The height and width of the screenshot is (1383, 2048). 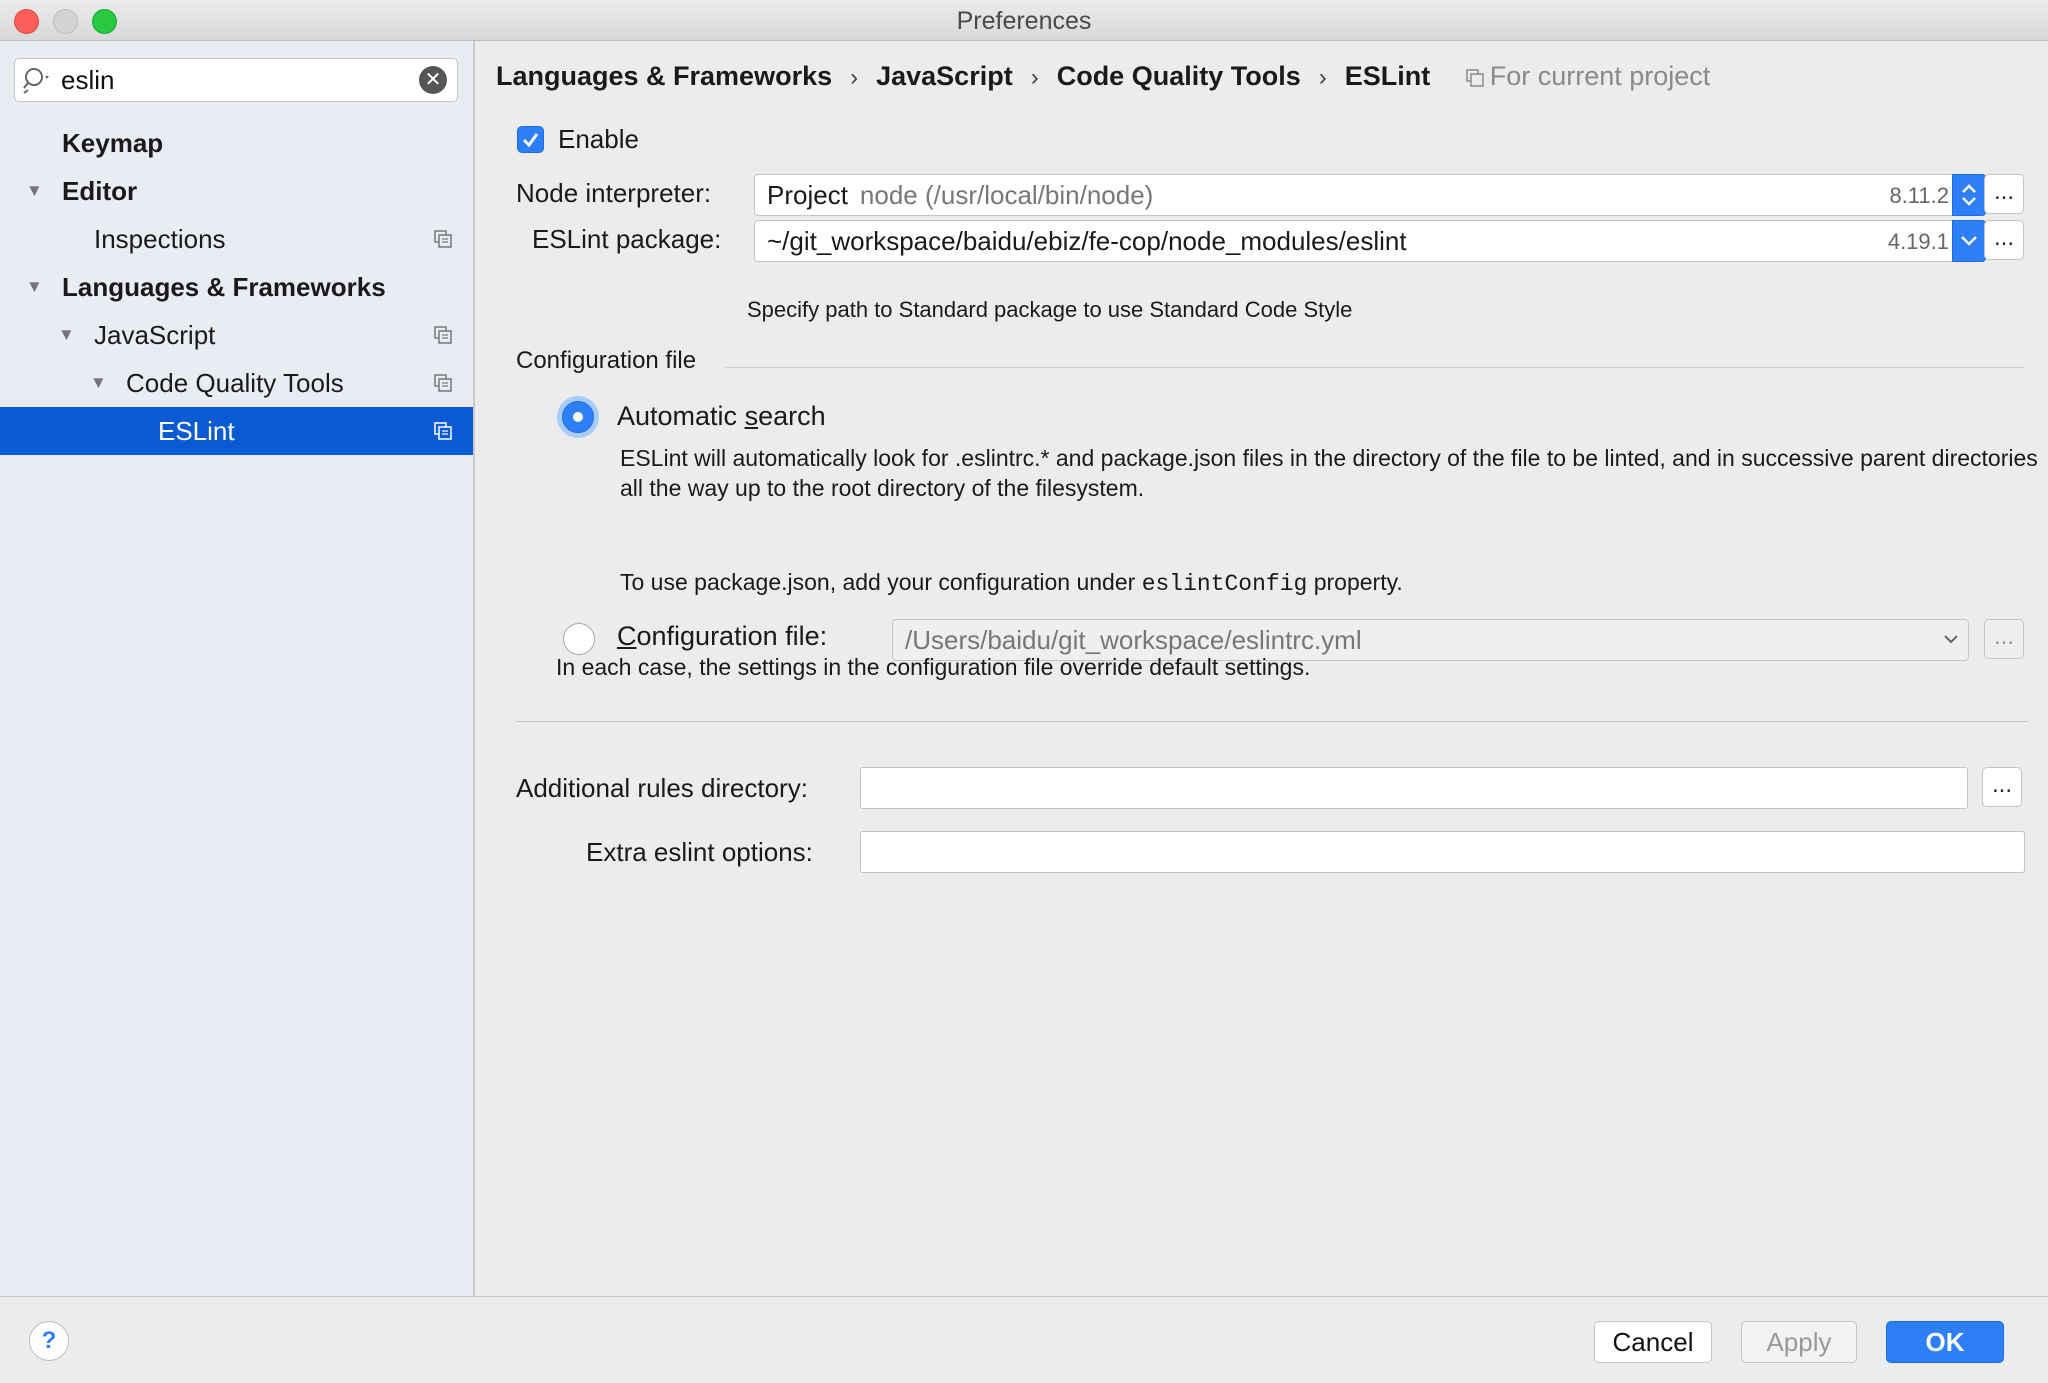 I want to click on title-bar: Preferences, so click(x=1024, y=20).